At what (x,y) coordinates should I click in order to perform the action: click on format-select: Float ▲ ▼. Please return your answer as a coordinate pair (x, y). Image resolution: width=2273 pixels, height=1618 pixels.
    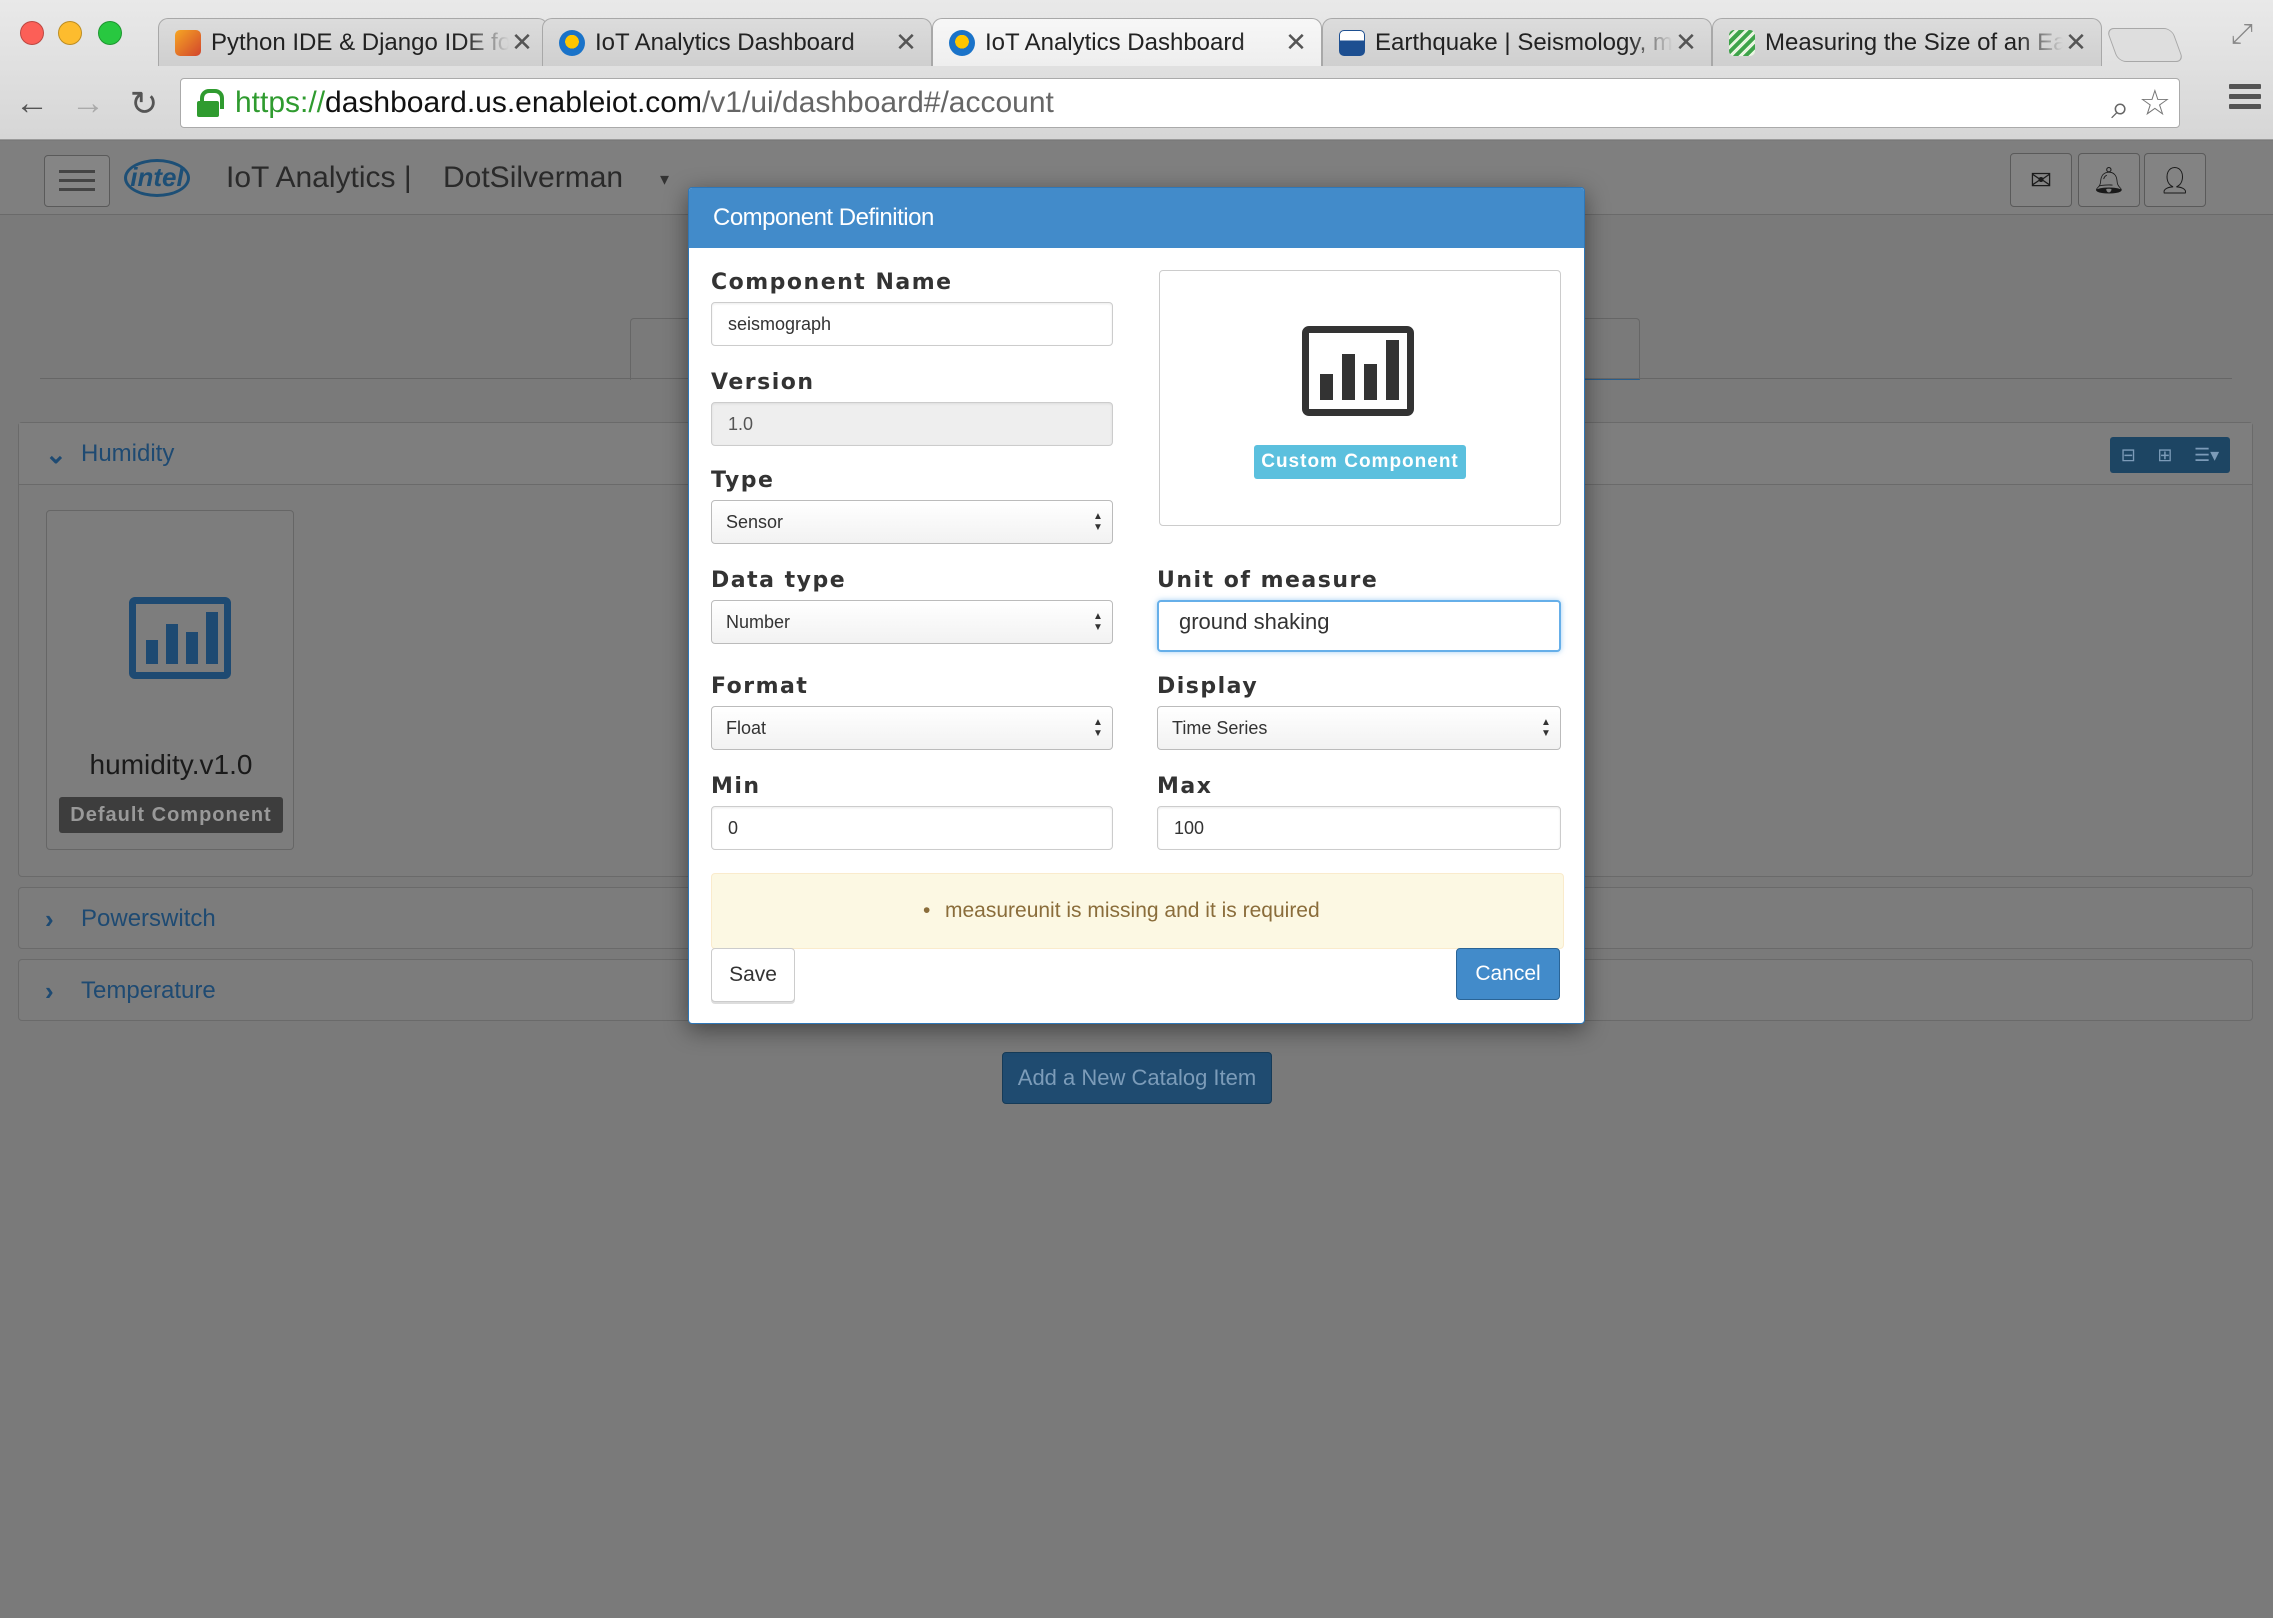
    Looking at the image, I should click on (912, 728).